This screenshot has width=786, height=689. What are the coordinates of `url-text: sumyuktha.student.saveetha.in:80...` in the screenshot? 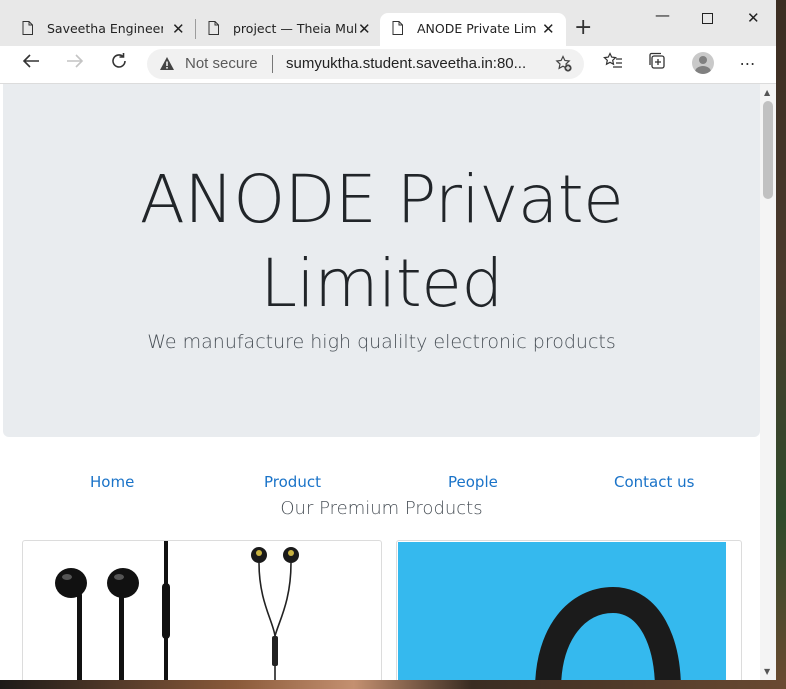 It's located at (406, 63).